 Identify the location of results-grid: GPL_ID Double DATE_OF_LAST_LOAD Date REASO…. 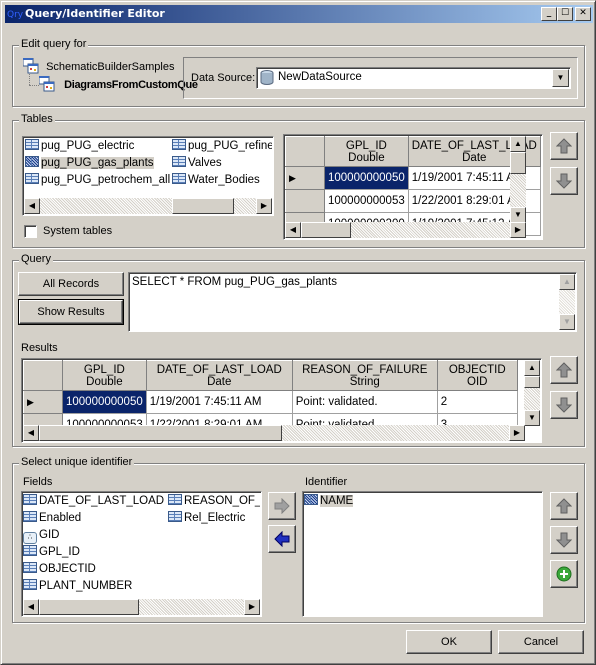
(281, 400).